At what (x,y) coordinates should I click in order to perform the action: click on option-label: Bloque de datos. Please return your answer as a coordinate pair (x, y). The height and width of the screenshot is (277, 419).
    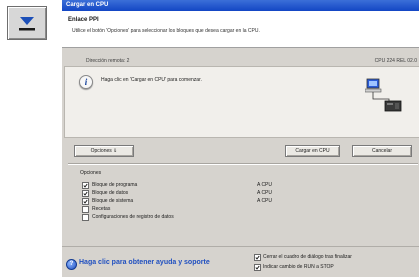
    Looking at the image, I should click on (110, 193).